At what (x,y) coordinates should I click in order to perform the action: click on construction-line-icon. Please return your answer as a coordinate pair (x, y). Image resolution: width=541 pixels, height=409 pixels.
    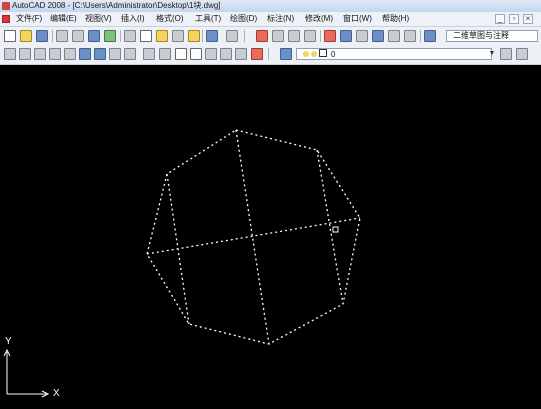
    Looking at the image, I should click on (25, 54).